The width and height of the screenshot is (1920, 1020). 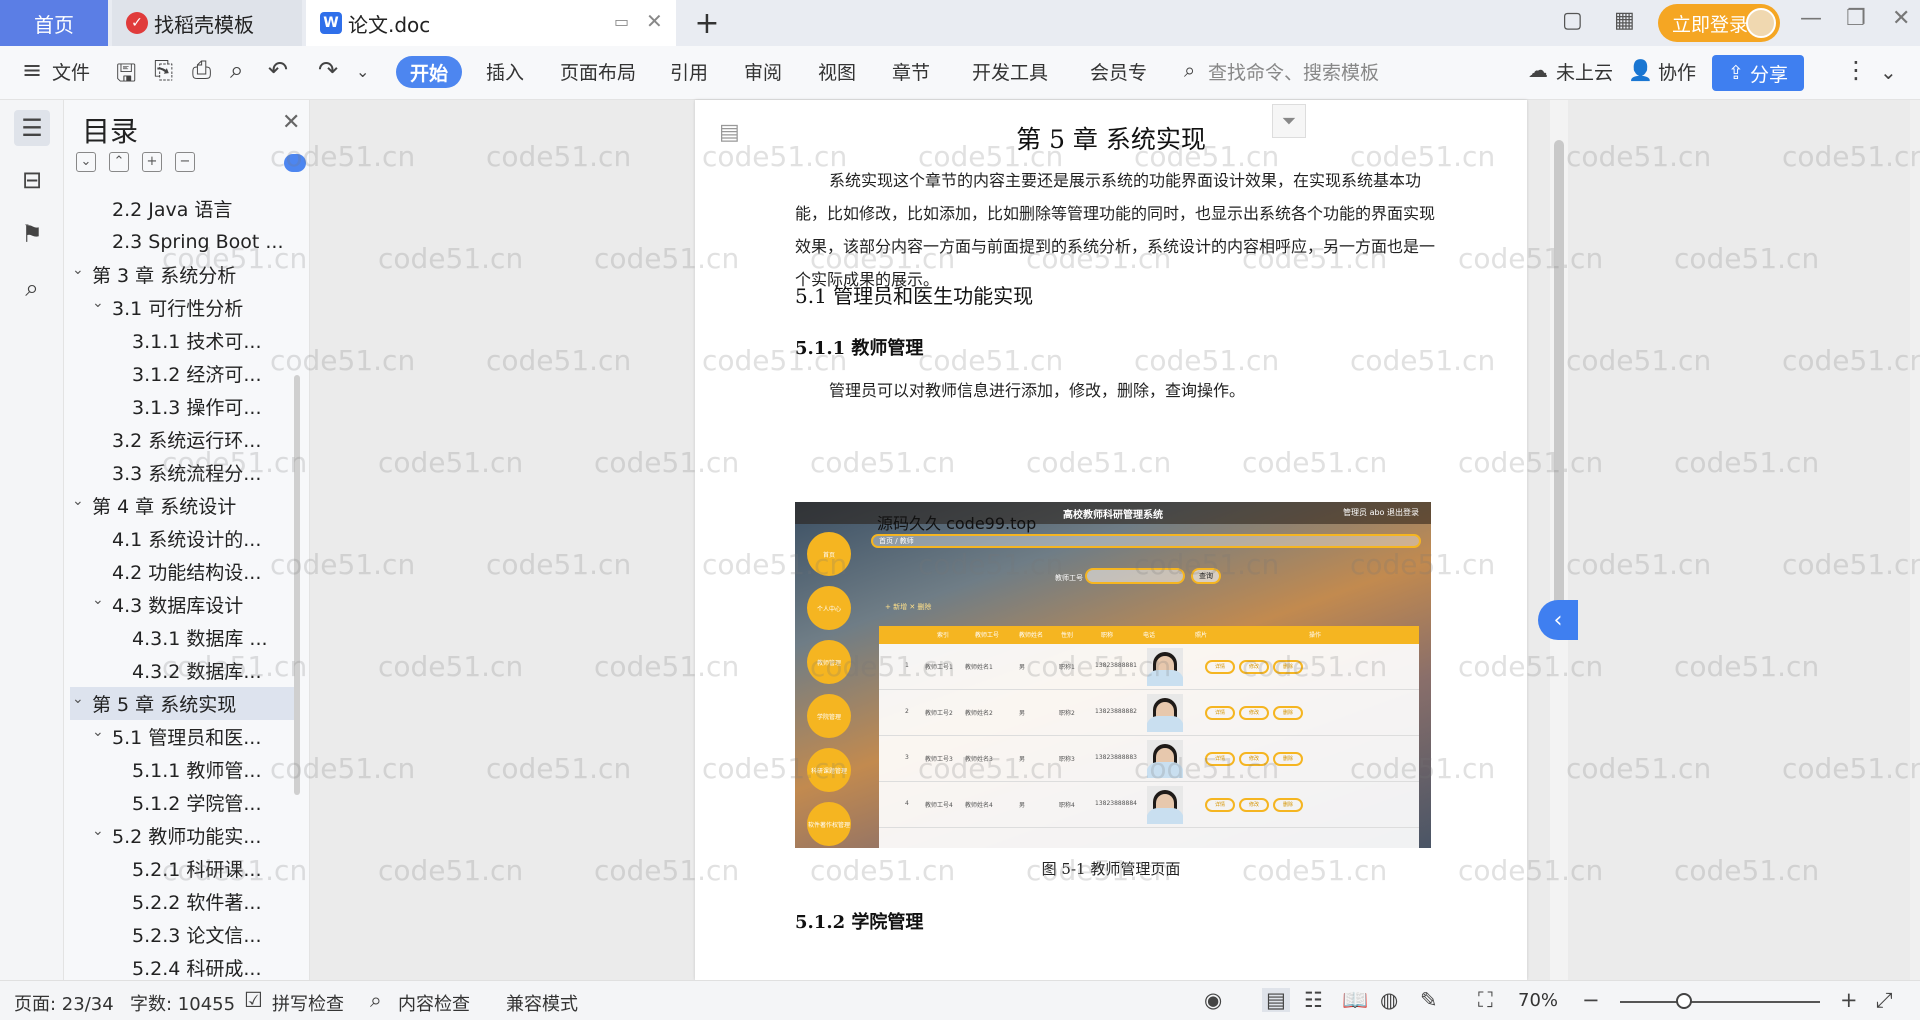 I want to click on login-button: 立即登录, so click(x=1719, y=23).